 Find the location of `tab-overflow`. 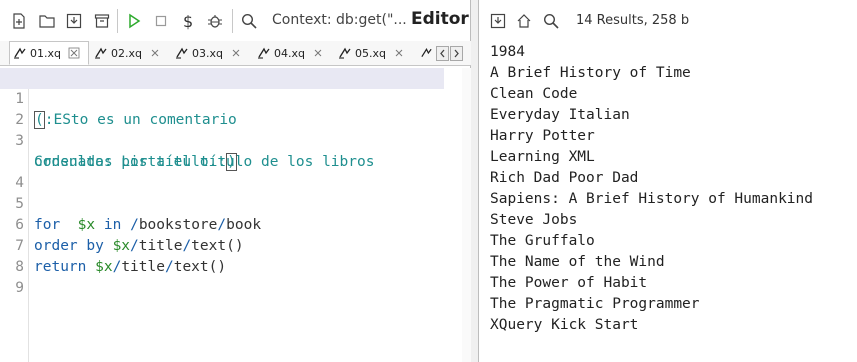

tab-overflow is located at coordinates (425, 53).